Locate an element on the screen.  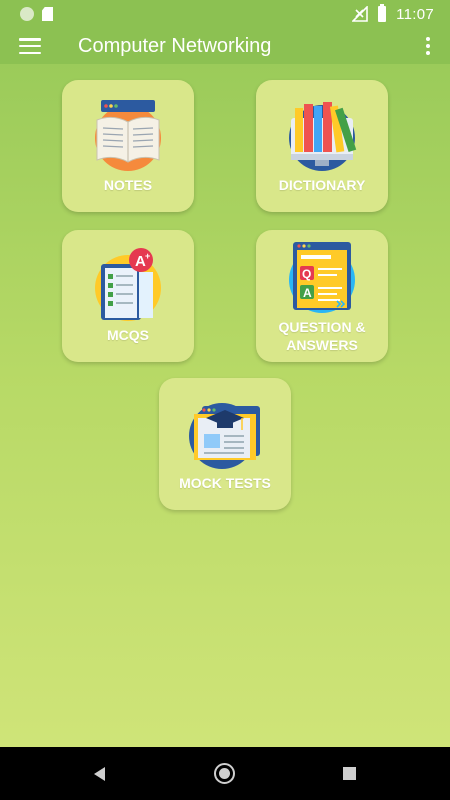
open-book-icon is located at coordinates (128, 135).